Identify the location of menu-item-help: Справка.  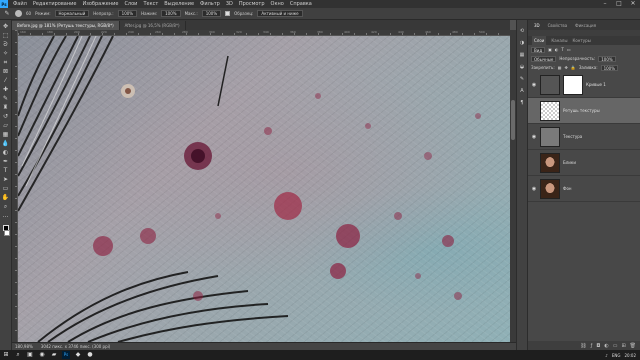
(301, 4).